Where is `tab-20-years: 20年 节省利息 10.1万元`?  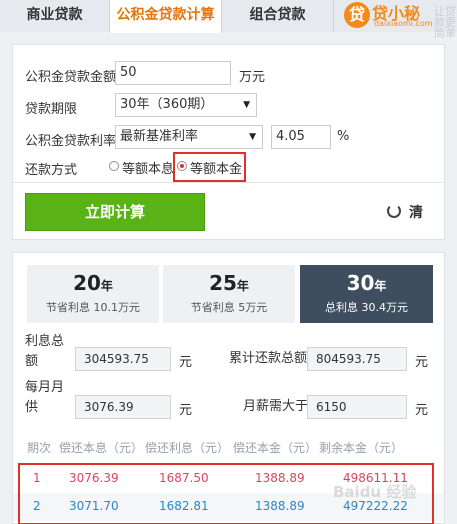 tab-20-years: 20年 节省利息 10.1万元 is located at coordinates (93, 294).